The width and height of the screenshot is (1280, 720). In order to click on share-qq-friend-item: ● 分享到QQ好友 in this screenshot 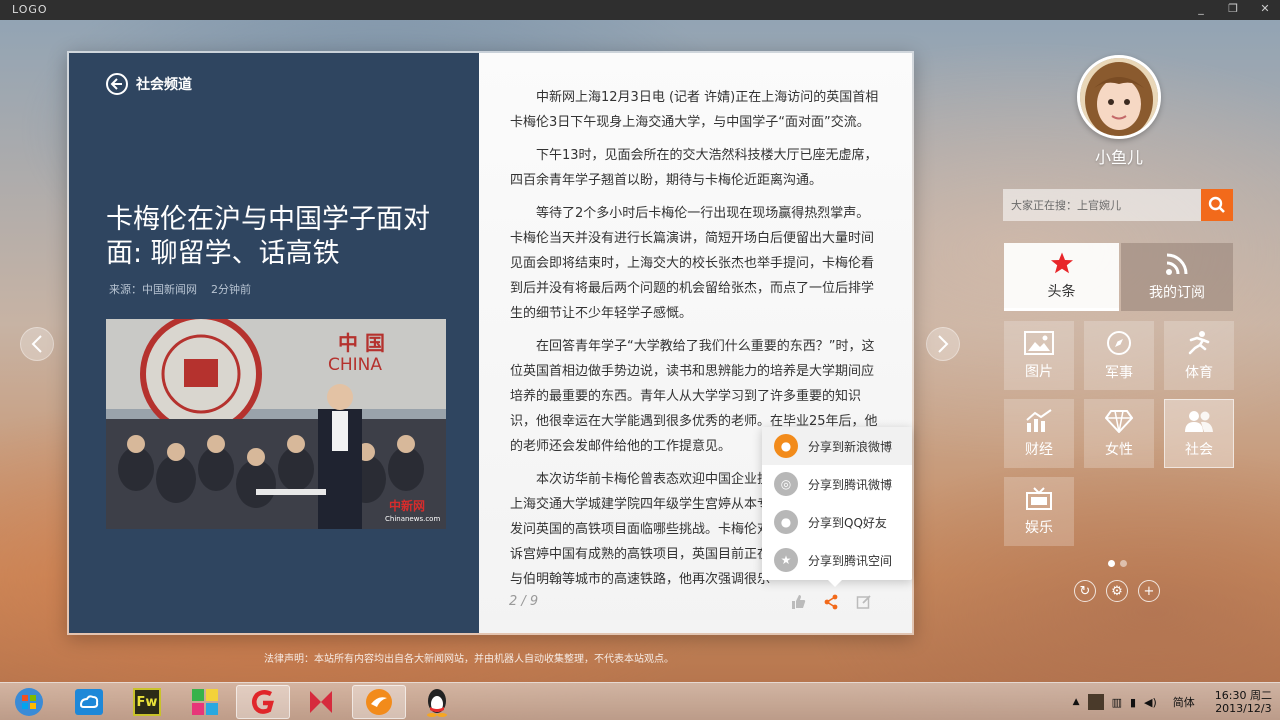, I will do `click(837, 522)`.